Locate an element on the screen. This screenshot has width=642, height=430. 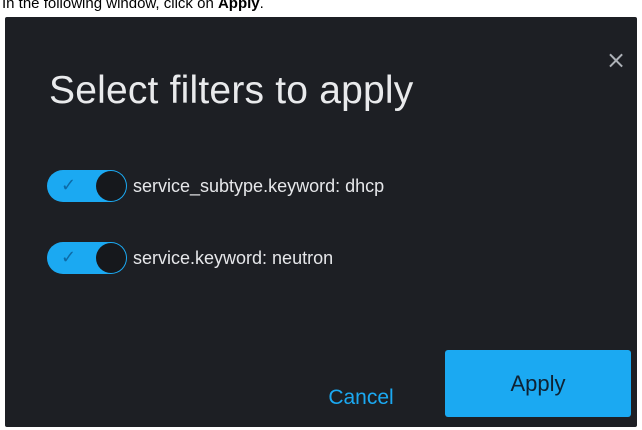
filter-row: ✓ service.keyword: neutron is located at coordinates (190, 258).